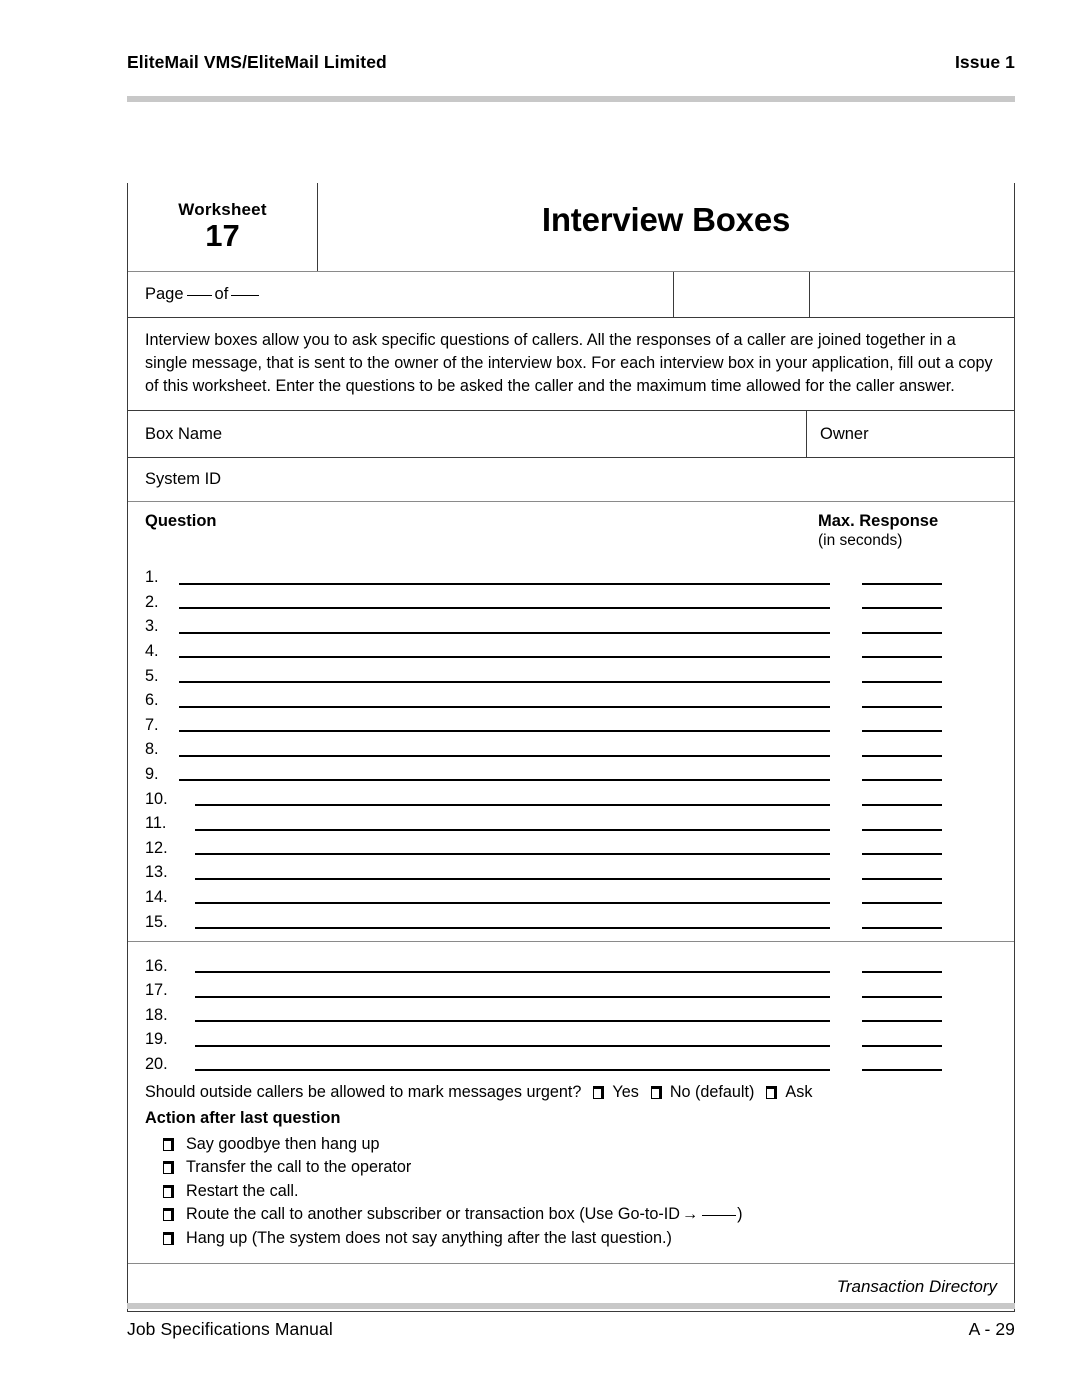 This screenshot has height=1397, width=1080. Describe the element at coordinates (223, 227) in the screenshot. I see `worksheet-number-cell: Worksheet 17` at that location.